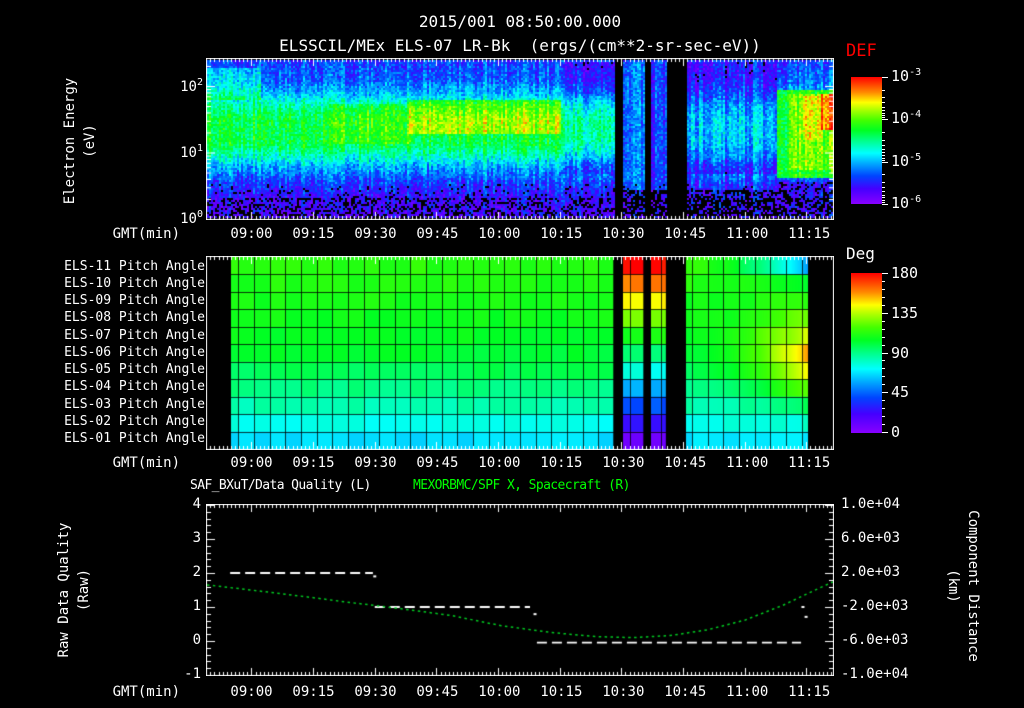  What do you see at coordinates (134, 387) in the screenshot?
I see `pitch-row-label: ELS-04 Pitch Angle` at bounding box center [134, 387].